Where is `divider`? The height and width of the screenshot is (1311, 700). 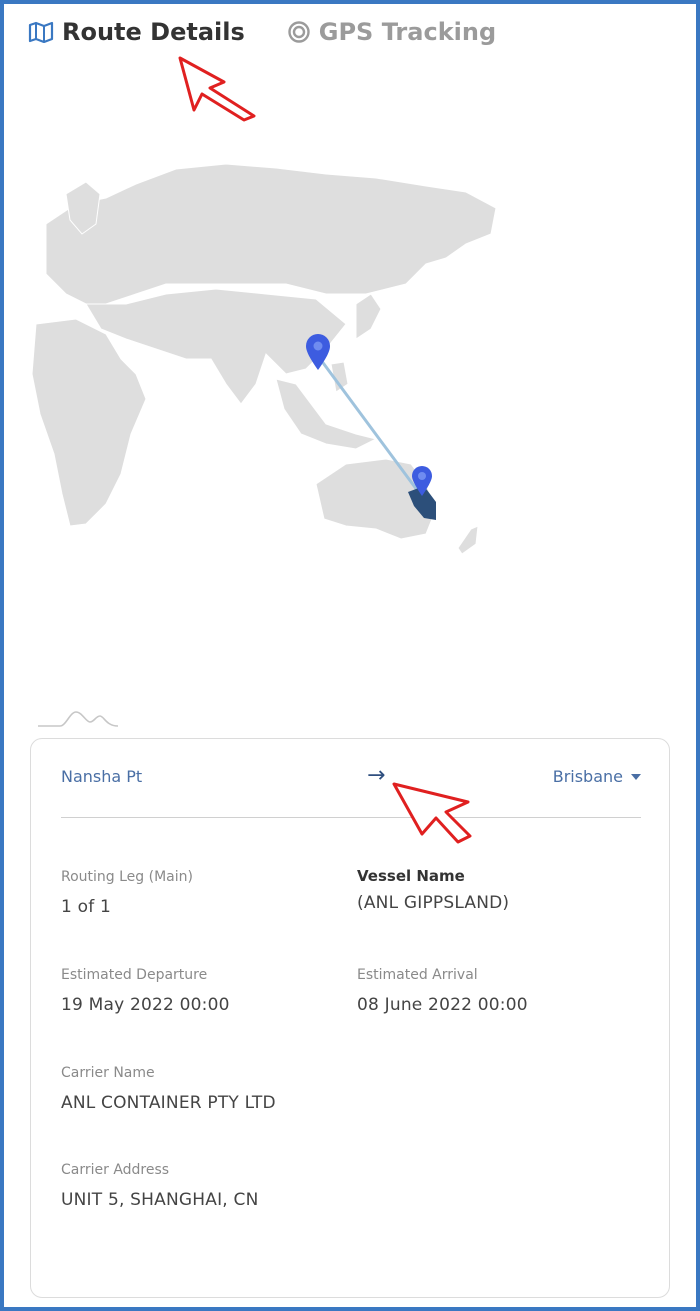
divider is located at coordinates (351, 817).